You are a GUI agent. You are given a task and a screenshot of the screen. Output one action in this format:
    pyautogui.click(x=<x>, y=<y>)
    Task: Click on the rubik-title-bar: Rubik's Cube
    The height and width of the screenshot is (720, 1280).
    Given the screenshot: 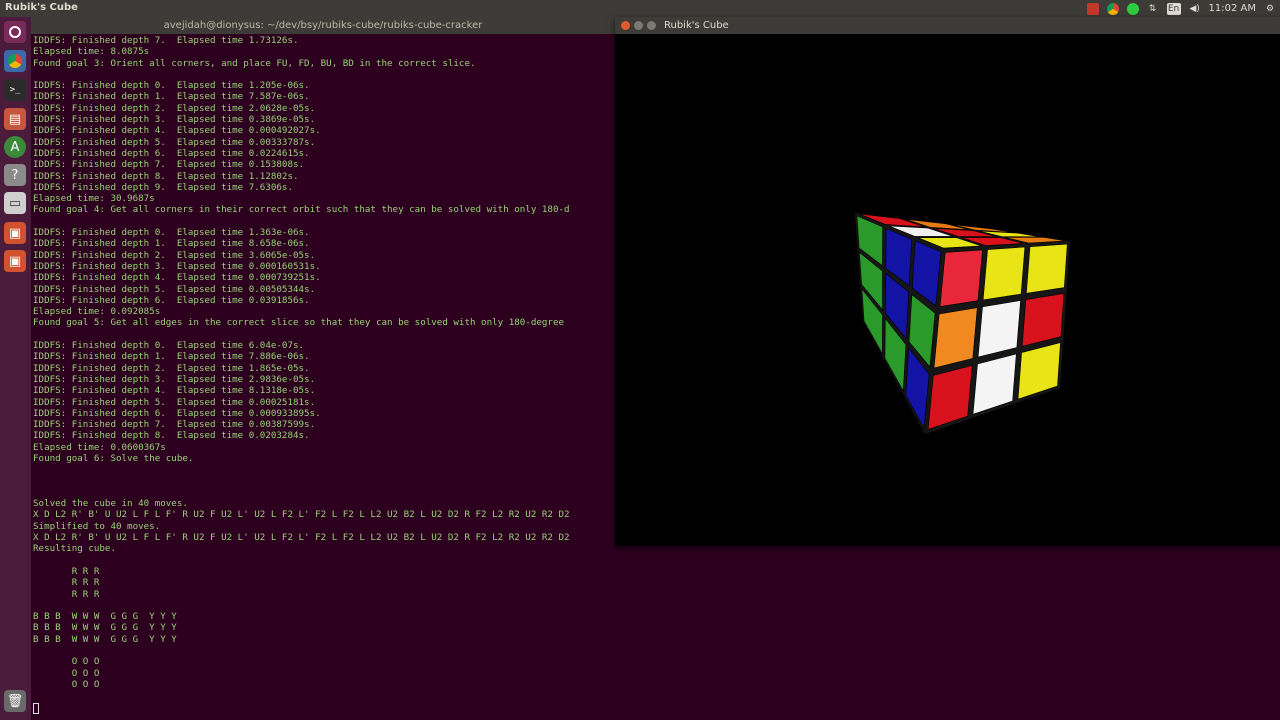 What is the action you would take?
    pyautogui.click(x=947, y=25)
    